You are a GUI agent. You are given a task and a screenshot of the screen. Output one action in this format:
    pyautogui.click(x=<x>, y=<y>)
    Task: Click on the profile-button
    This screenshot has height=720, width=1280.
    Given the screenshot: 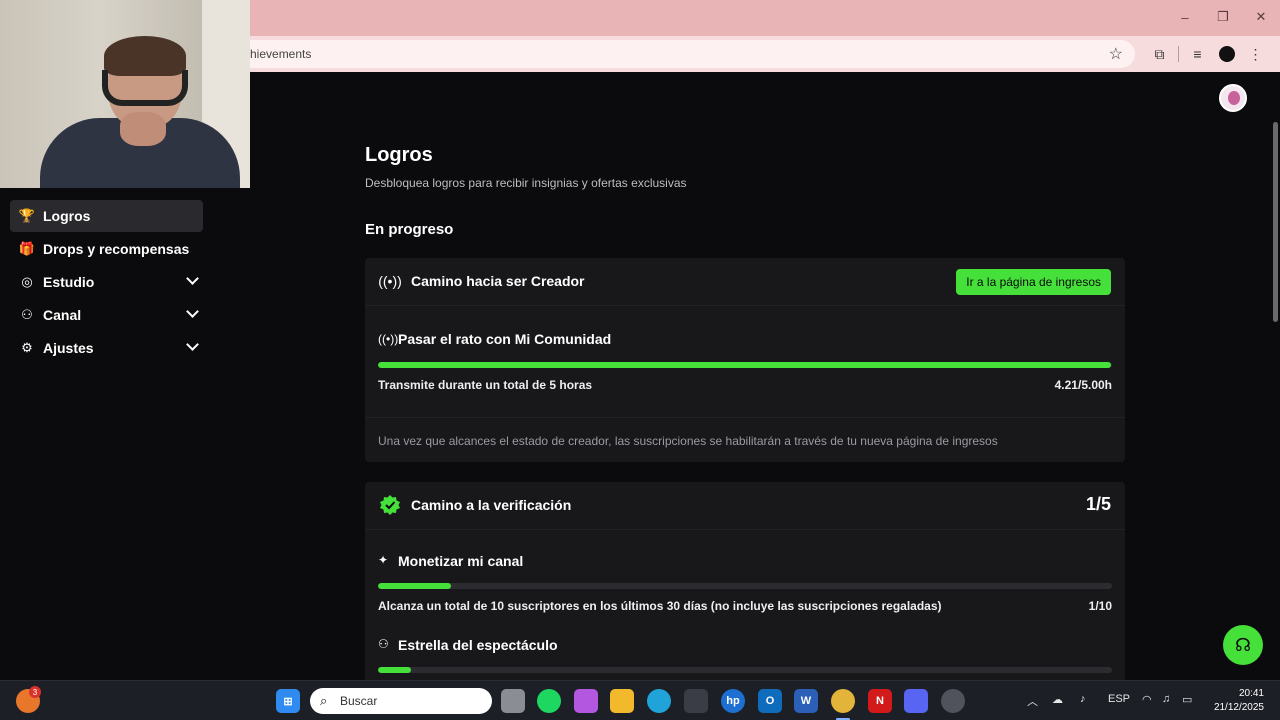 What is the action you would take?
    pyautogui.click(x=1226, y=54)
    